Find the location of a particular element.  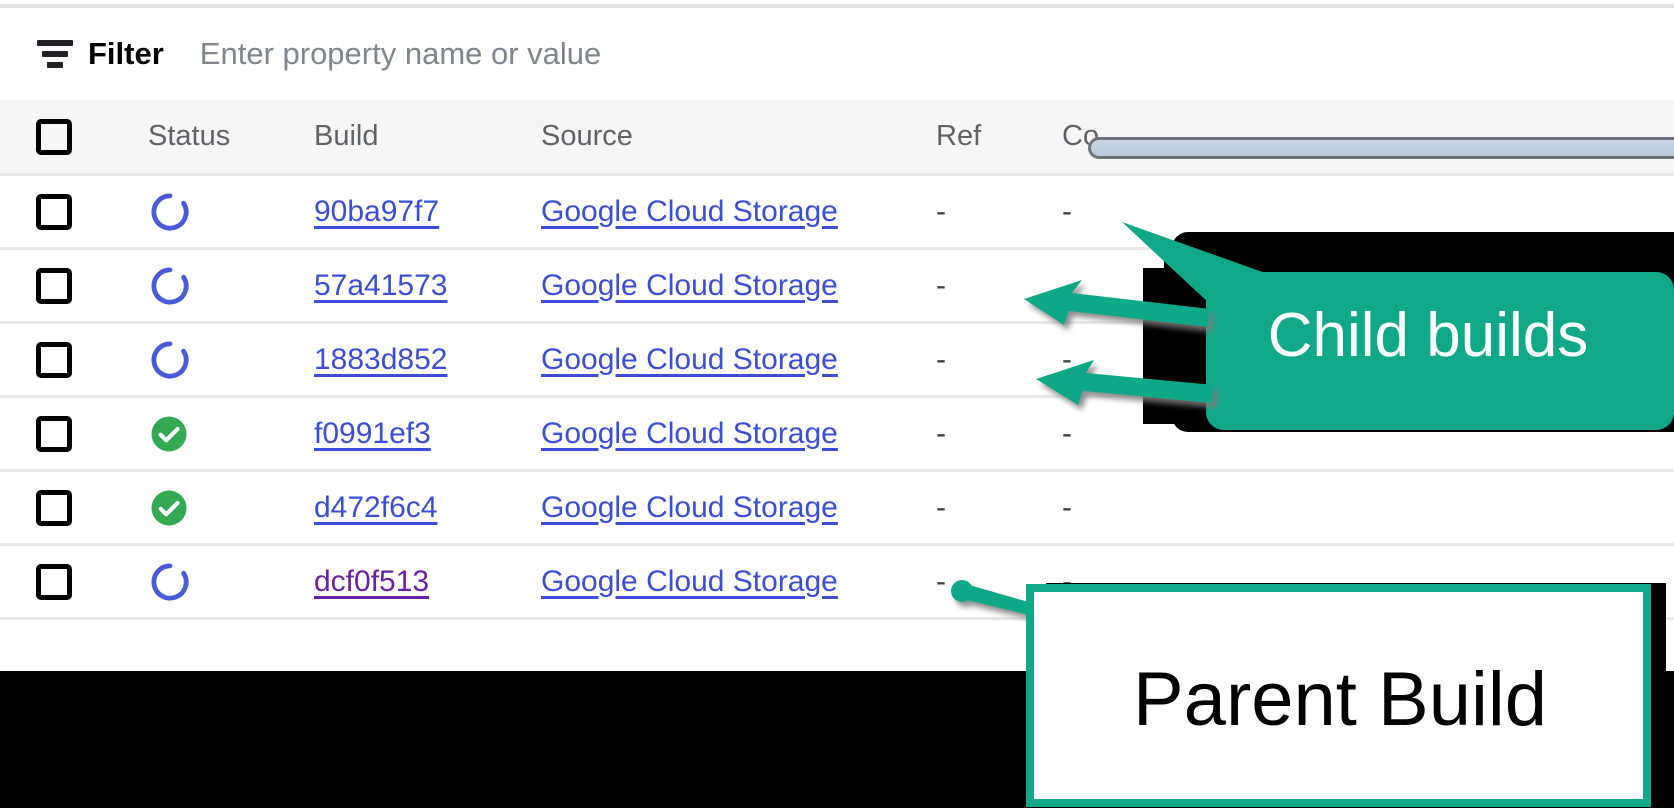

row-build-cell: 1883d852 is located at coordinates (380, 359).